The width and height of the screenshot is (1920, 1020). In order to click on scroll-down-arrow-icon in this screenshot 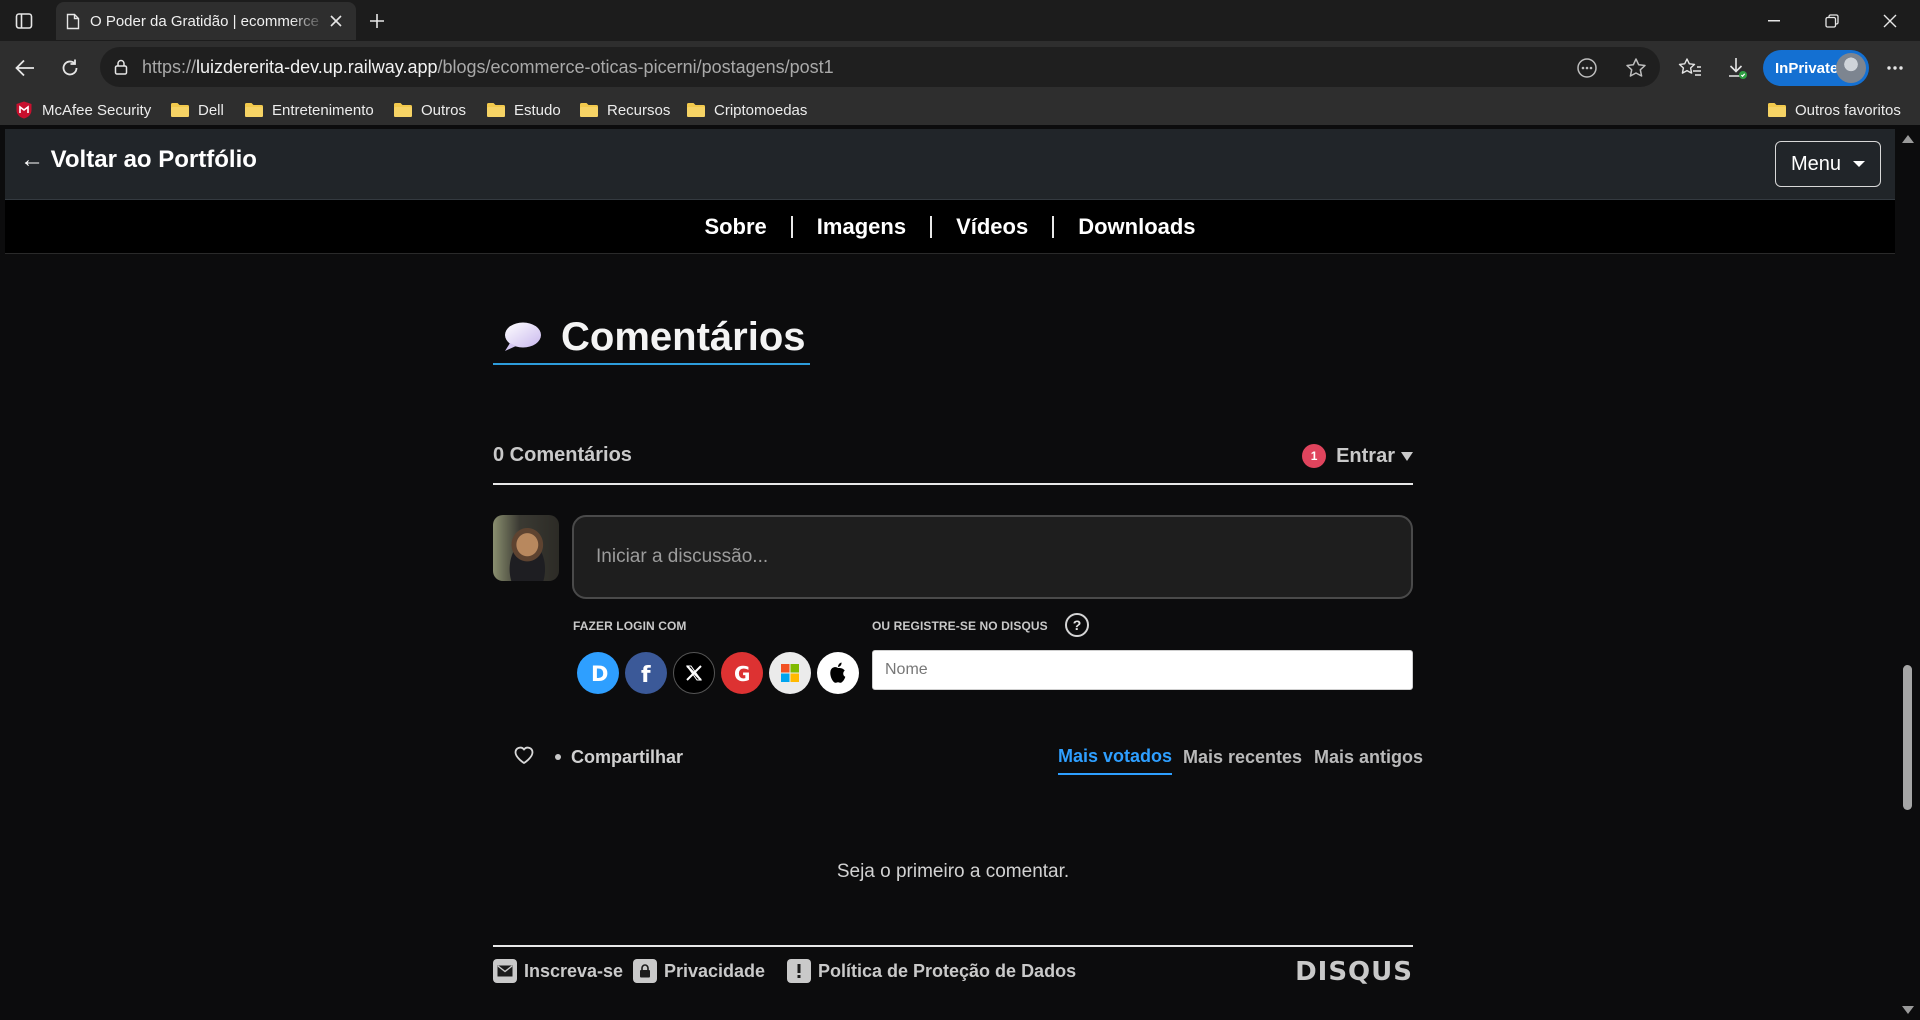, I will do `click(1908, 1010)`.